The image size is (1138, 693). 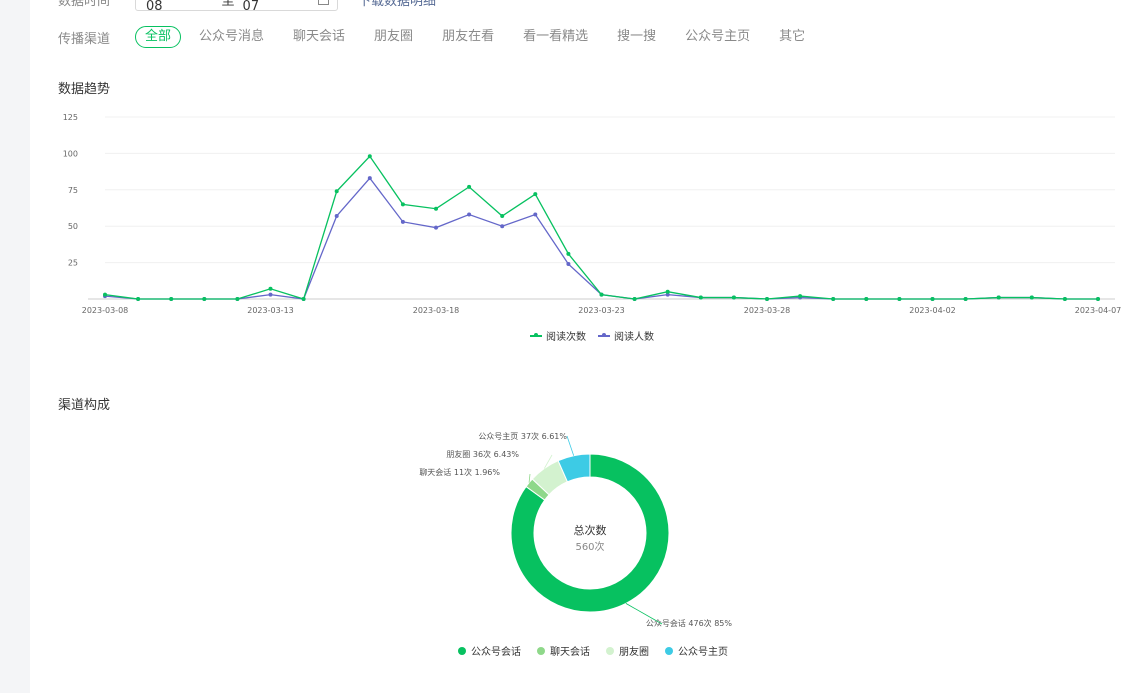 I want to click on legend-label: 公众号主页, so click(x=703, y=652).